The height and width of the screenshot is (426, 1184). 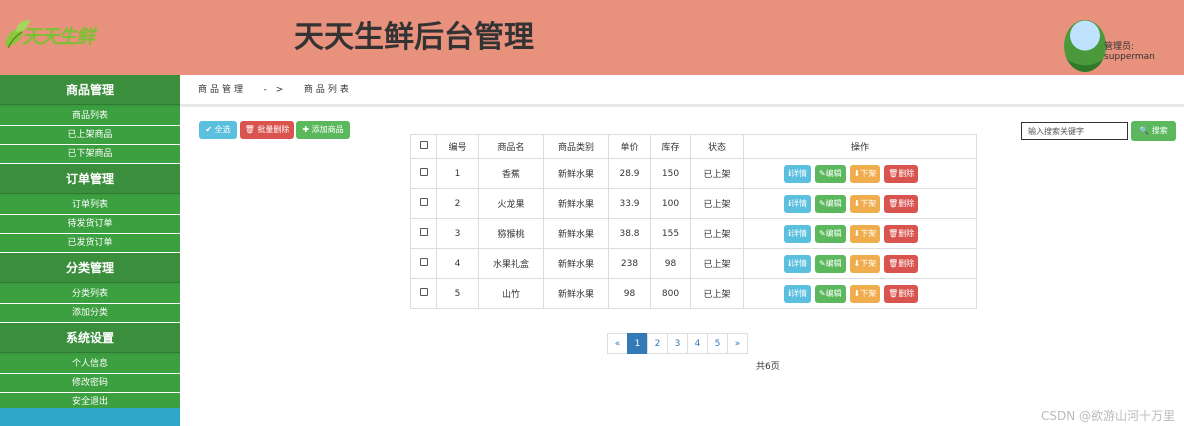 I want to click on sidebar-item-off-shelf: 已下架商品, so click(x=90, y=154).